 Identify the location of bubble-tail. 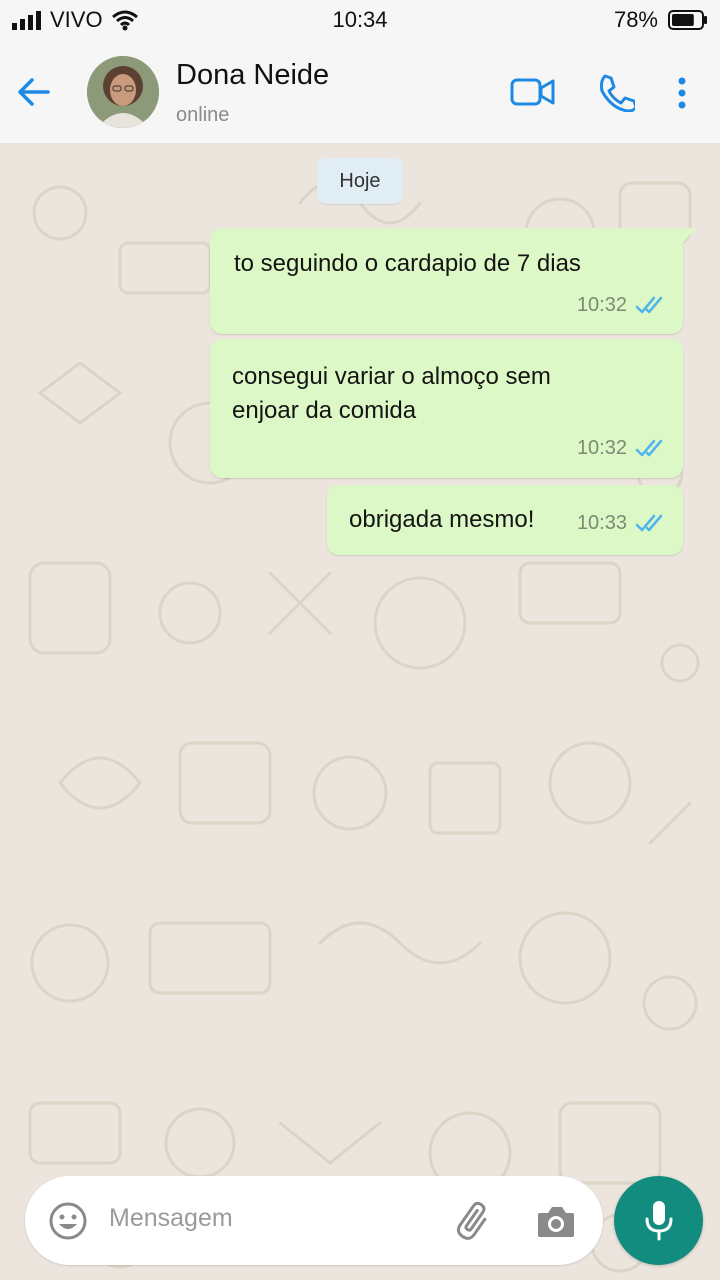
(689, 236).